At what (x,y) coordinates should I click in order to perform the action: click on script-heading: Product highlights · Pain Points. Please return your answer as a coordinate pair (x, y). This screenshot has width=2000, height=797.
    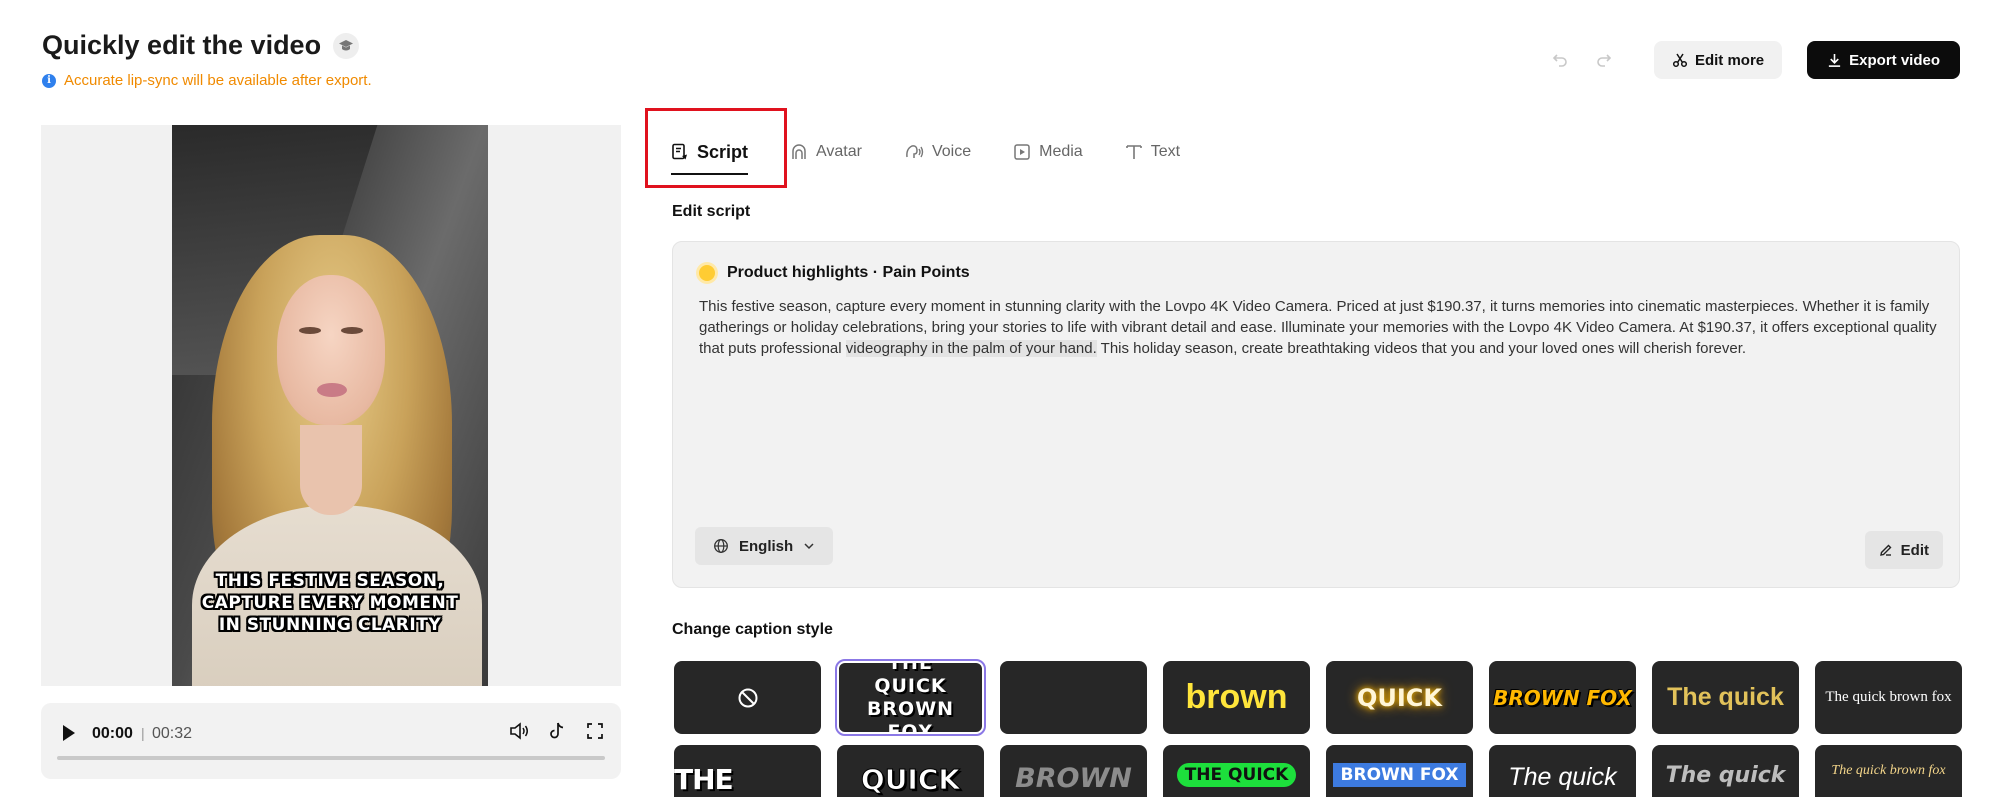
    Looking at the image, I should click on (834, 273).